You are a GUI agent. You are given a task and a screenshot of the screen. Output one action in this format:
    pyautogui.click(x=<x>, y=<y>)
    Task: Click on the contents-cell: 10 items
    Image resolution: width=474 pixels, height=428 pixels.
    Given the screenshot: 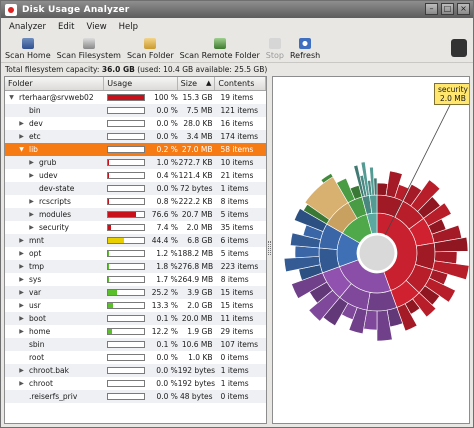 What is the action you would take?
    pyautogui.click(x=237, y=162)
    